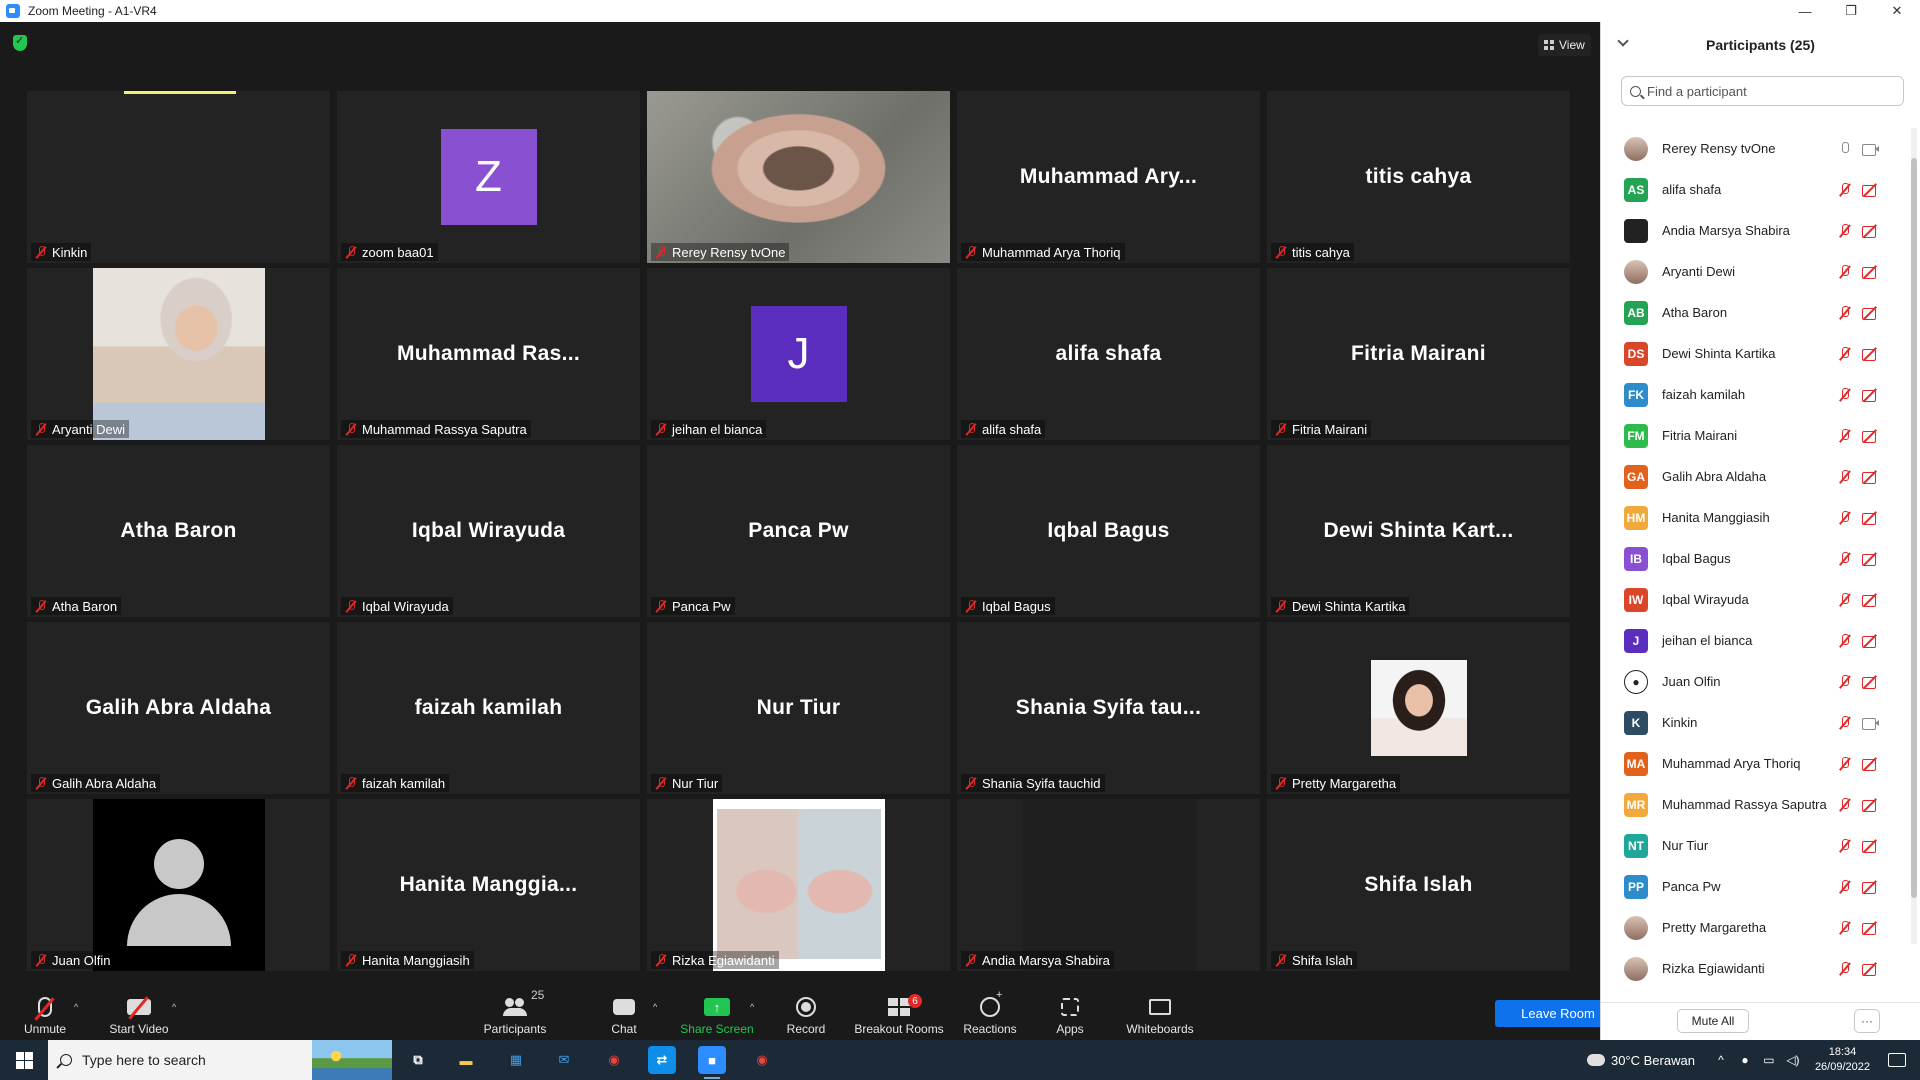 The width and height of the screenshot is (1920, 1080). What do you see at coordinates (178, 885) in the screenshot?
I see `participant-tile-juan-olfin: Juan Olfin` at bounding box center [178, 885].